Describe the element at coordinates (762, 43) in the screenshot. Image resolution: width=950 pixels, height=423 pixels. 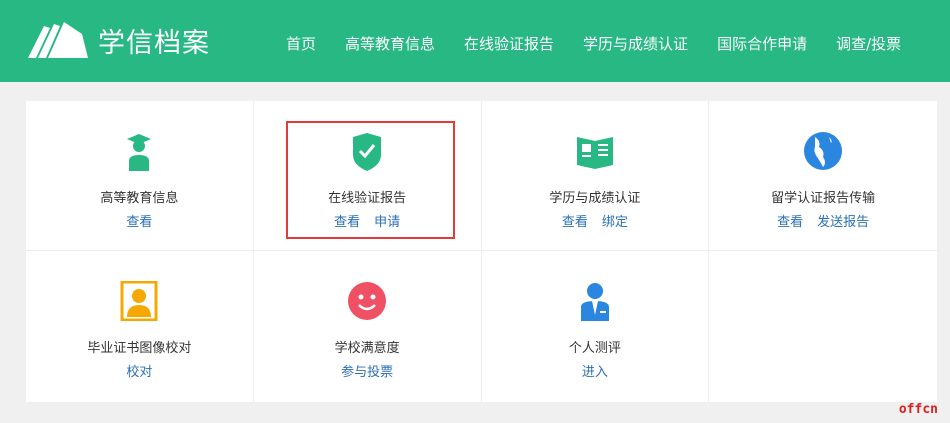
I see `nav-international: 国际合作申请` at that location.